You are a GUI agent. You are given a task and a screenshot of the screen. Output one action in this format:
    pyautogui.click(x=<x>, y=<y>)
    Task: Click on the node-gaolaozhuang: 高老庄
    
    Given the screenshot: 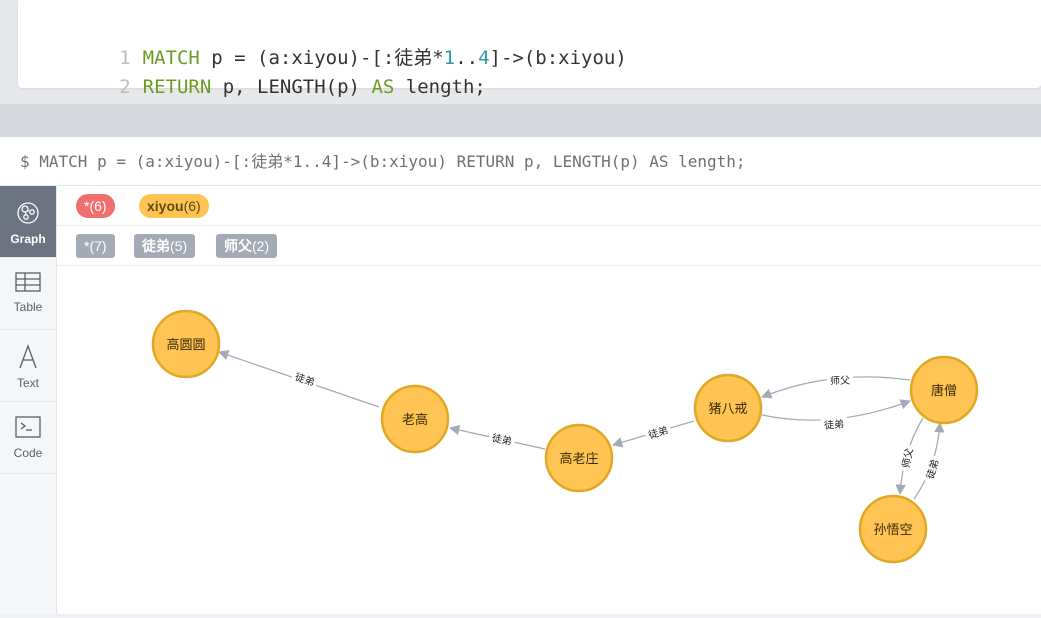 What is the action you would take?
    pyautogui.click(x=579, y=458)
    